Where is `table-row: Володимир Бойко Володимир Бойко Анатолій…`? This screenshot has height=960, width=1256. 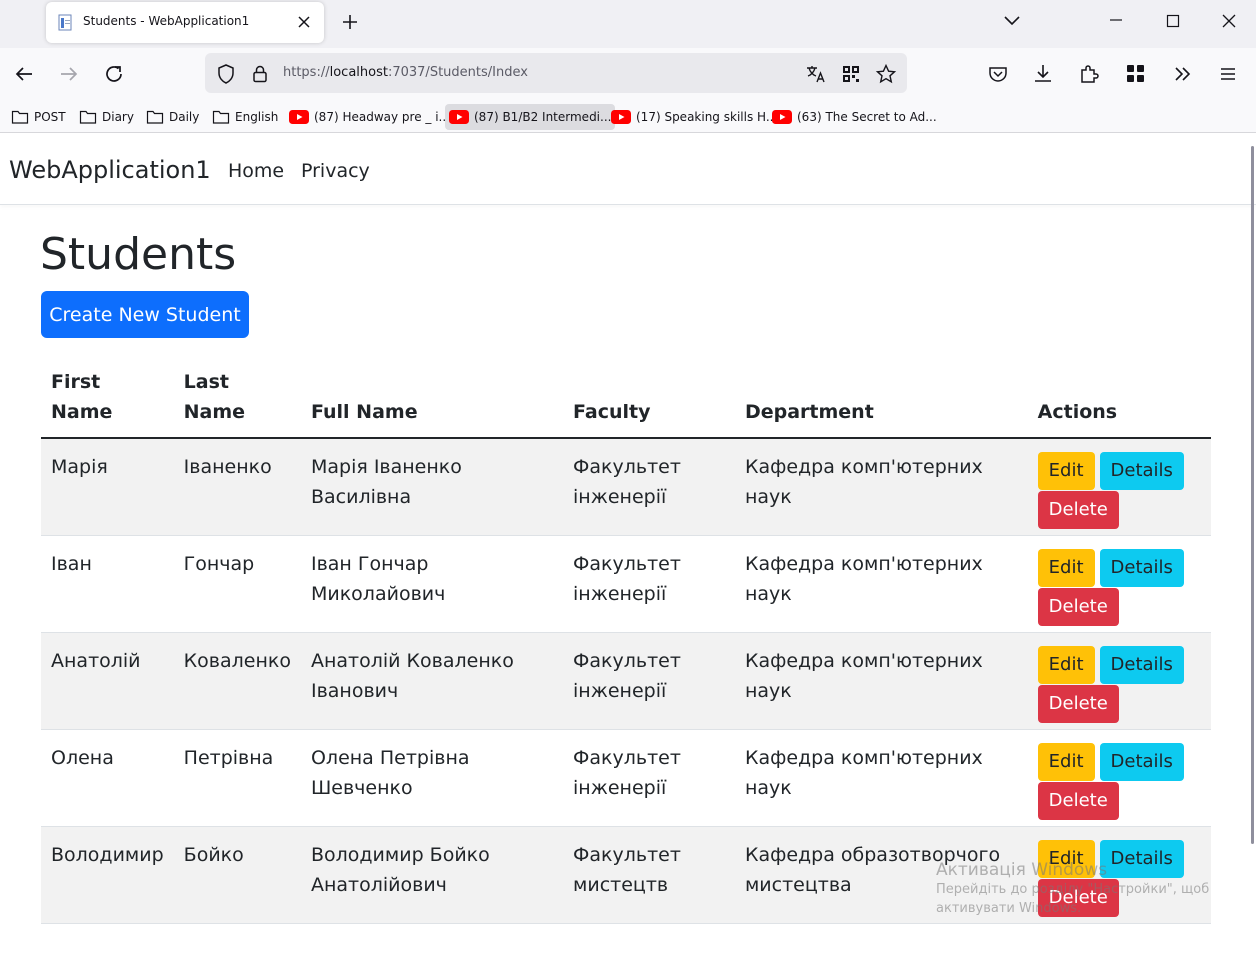
table-row: Володимир Бойко Володимир Бойко Анатолій… is located at coordinates (626, 875).